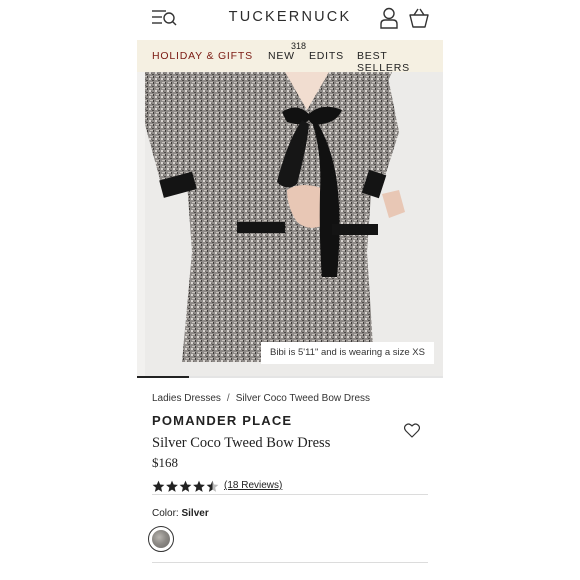 The width and height of the screenshot is (580, 580). I want to click on heart-icon, so click(412, 430).